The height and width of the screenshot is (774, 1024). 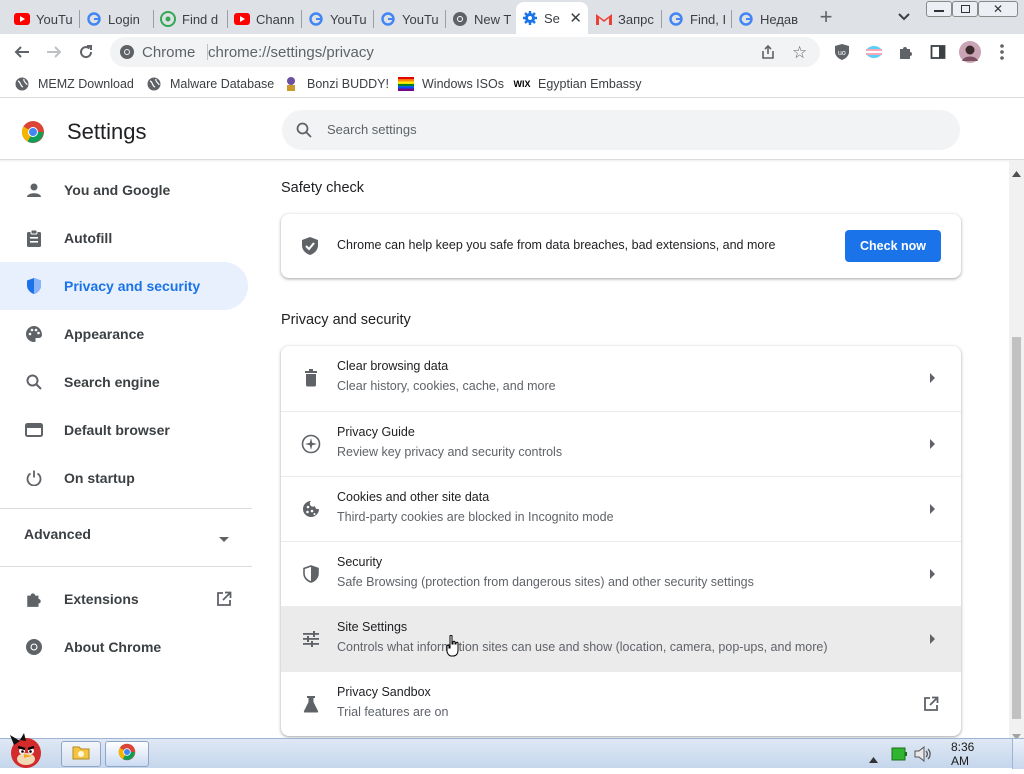 I want to click on nav-search-engine: Search engine, so click(x=124, y=382).